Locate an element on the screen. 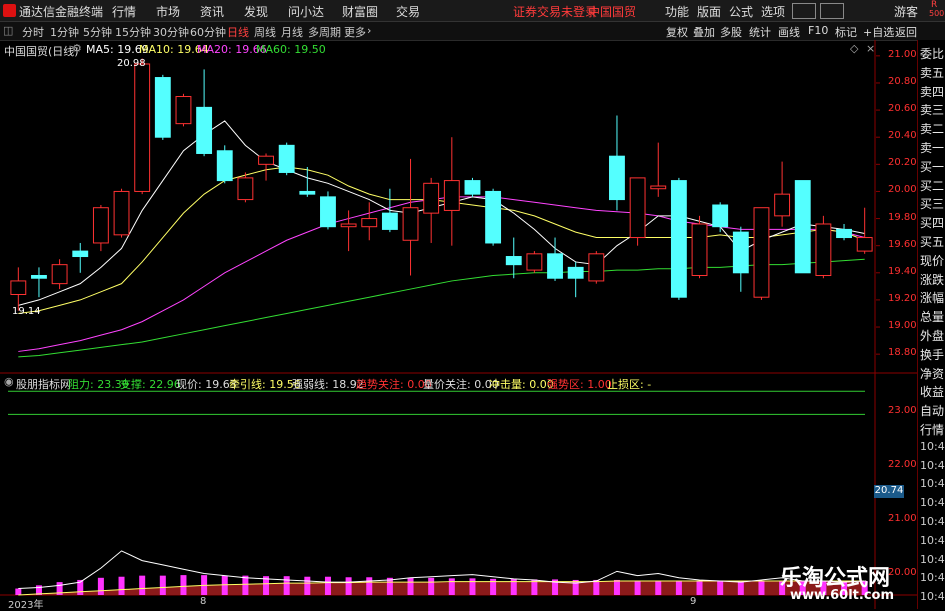 The image size is (945, 611). guest-label: 游客 is located at coordinates (906, 11).